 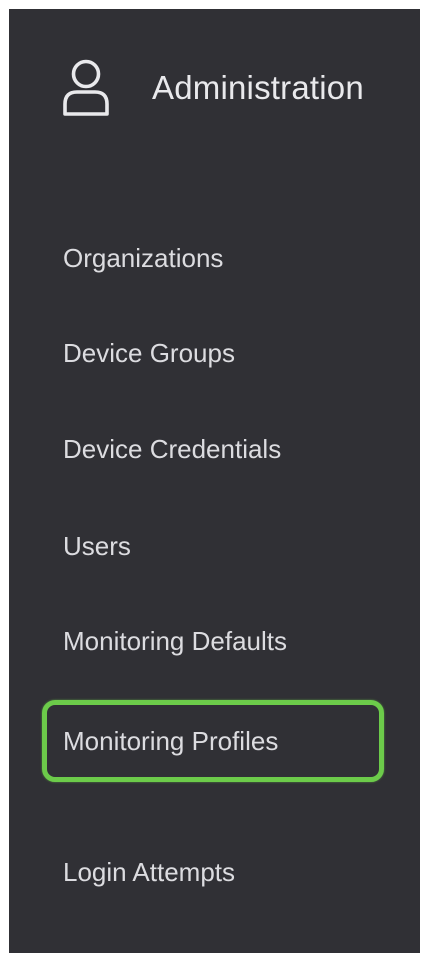 I want to click on nav-item-device-credentials: Device Credentials, so click(x=161, y=449).